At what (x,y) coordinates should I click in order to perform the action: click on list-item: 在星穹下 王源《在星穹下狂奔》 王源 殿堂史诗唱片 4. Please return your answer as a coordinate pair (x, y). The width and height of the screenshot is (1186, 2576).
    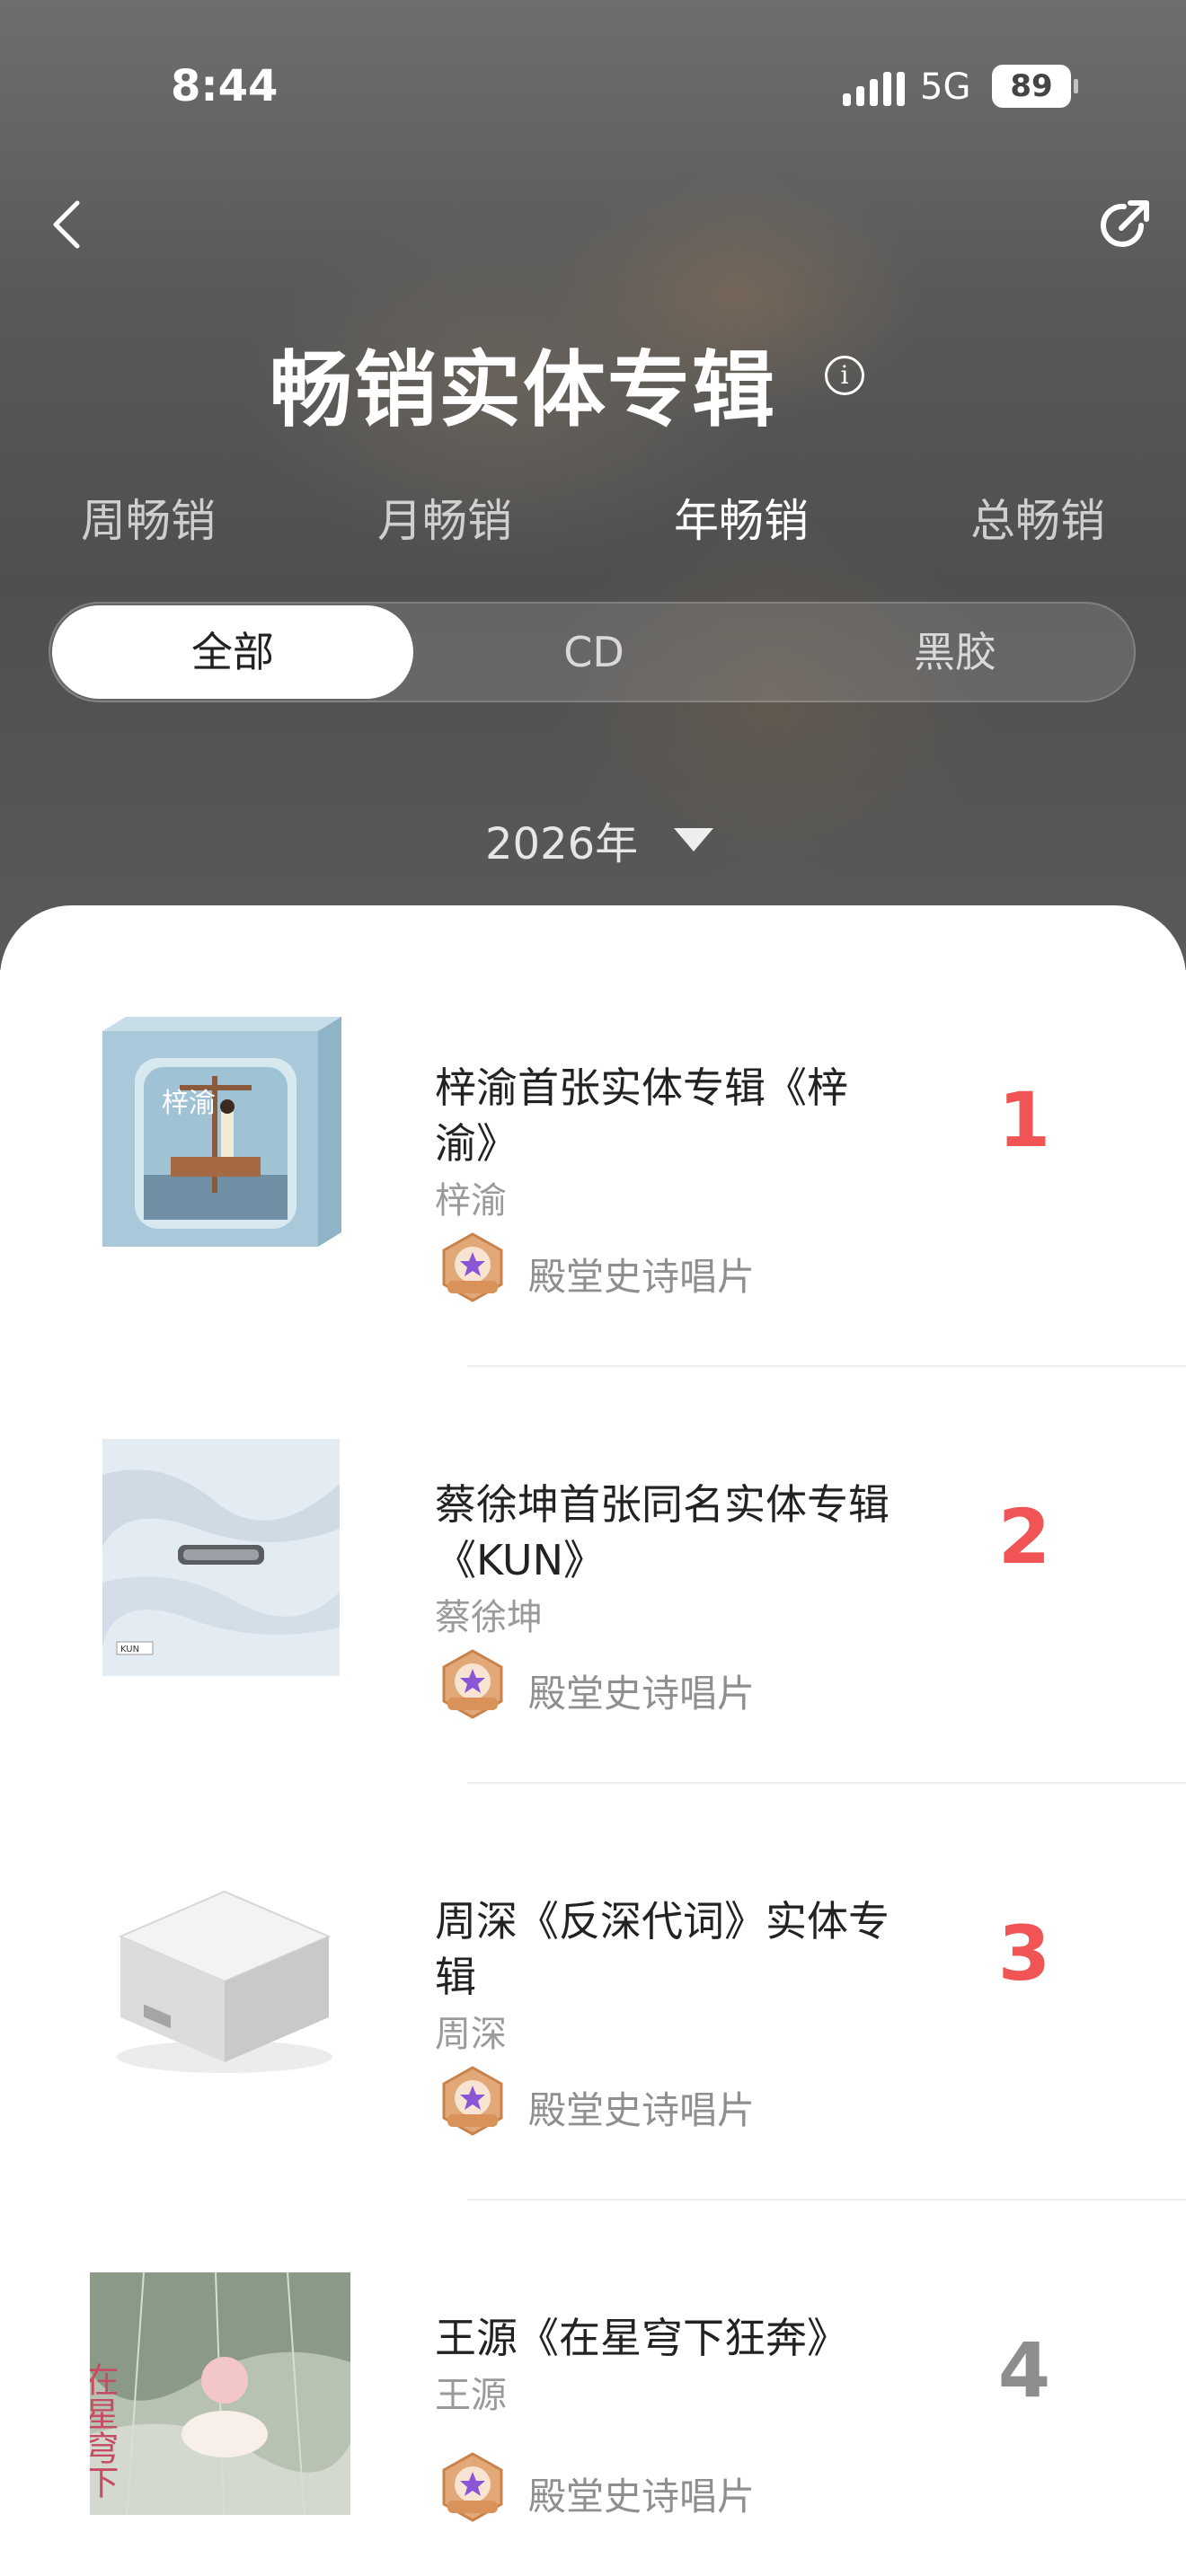
    Looking at the image, I should click on (593, 2388).